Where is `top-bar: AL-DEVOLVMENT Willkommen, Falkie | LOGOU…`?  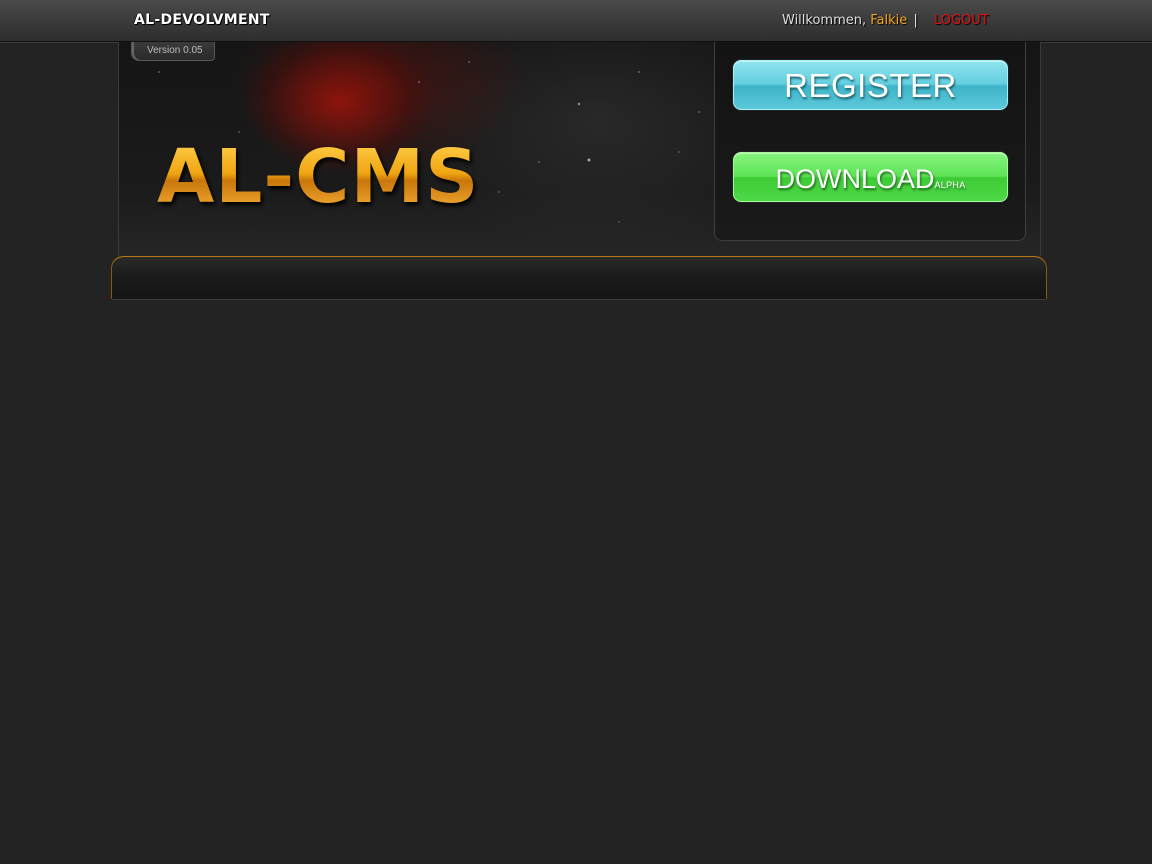 top-bar: AL-DEVOLVMENT Willkommen, Falkie | LOGOU… is located at coordinates (576, 21).